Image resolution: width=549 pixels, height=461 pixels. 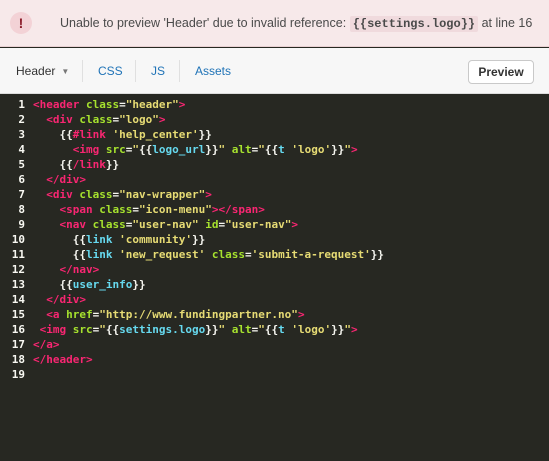 I want to click on line-number: 9, so click(x=21, y=224).